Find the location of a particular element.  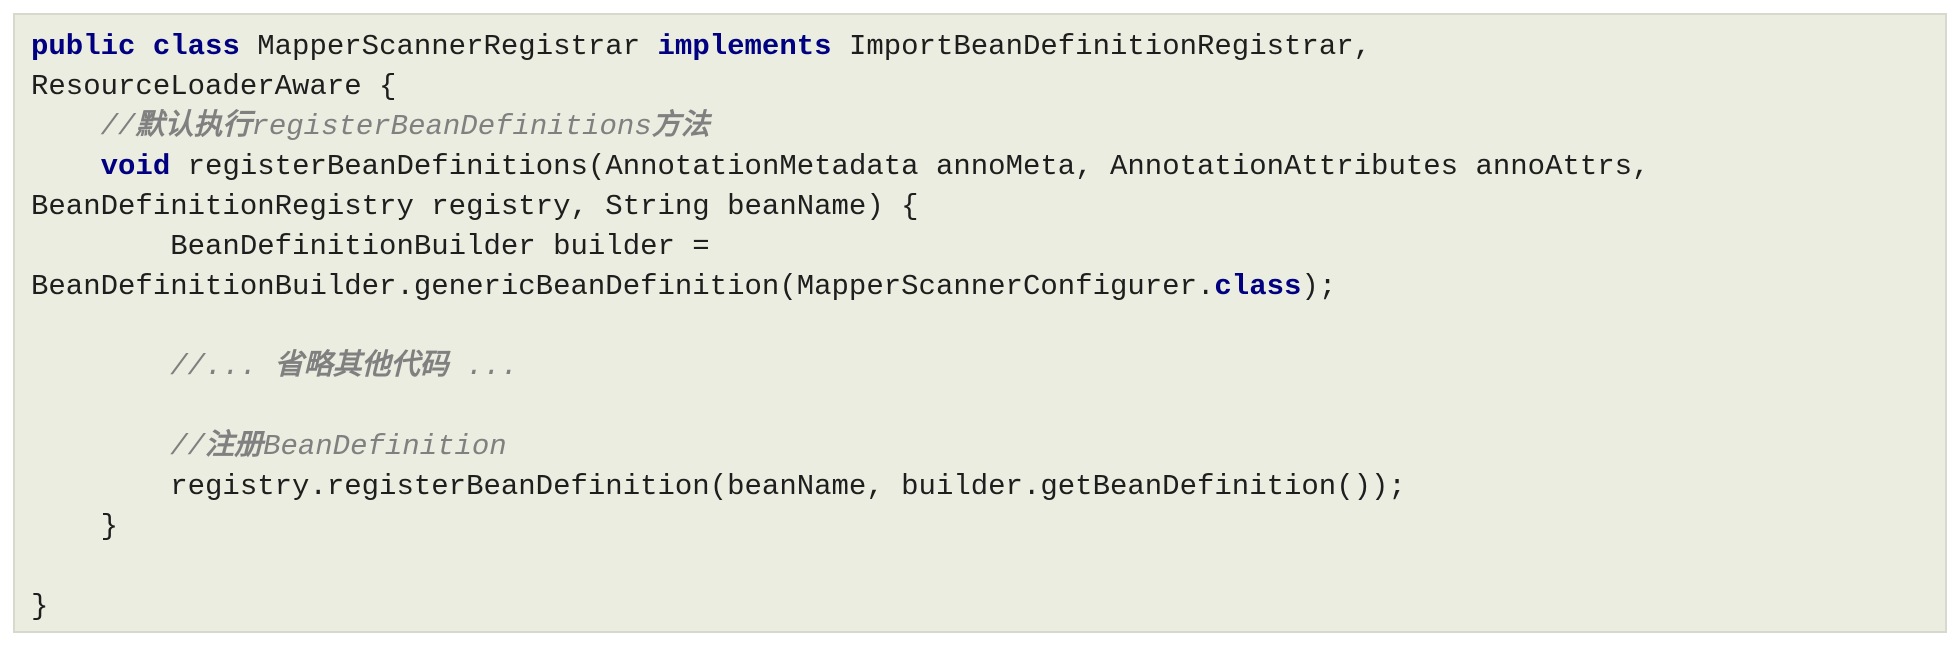

code-line: //默认执行registerBeanDefinitions方法 is located at coordinates (988, 127).